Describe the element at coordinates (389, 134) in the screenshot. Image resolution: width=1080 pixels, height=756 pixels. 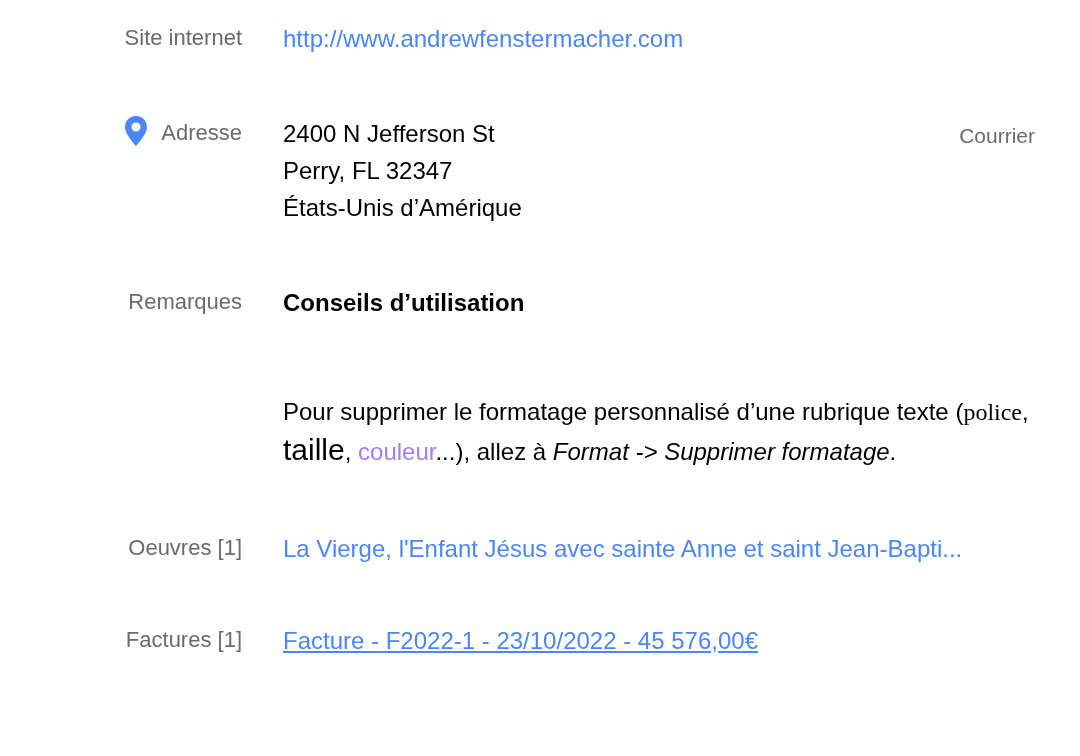
I see `address-line: 2400 N Jefferson St` at that location.